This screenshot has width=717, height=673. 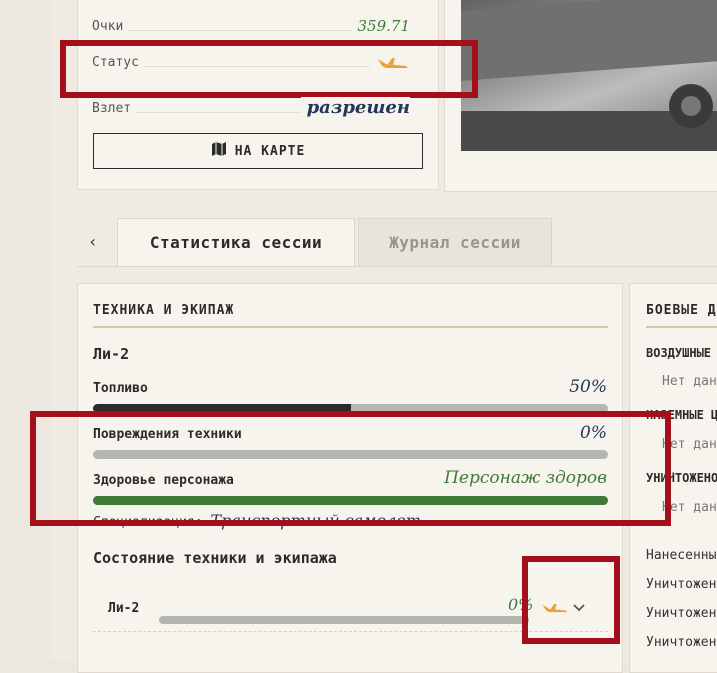 What do you see at coordinates (111, 354) in the screenshot?
I see `vehicle-name: Ли-2` at bounding box center [111, 354].